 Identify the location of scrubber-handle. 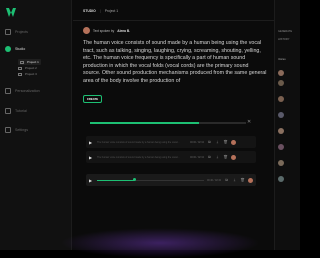
(134, 180).